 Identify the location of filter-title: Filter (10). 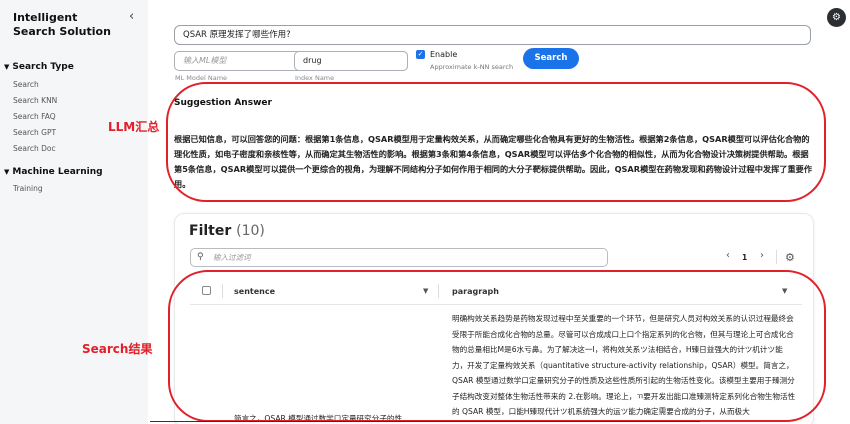
(227, 231).